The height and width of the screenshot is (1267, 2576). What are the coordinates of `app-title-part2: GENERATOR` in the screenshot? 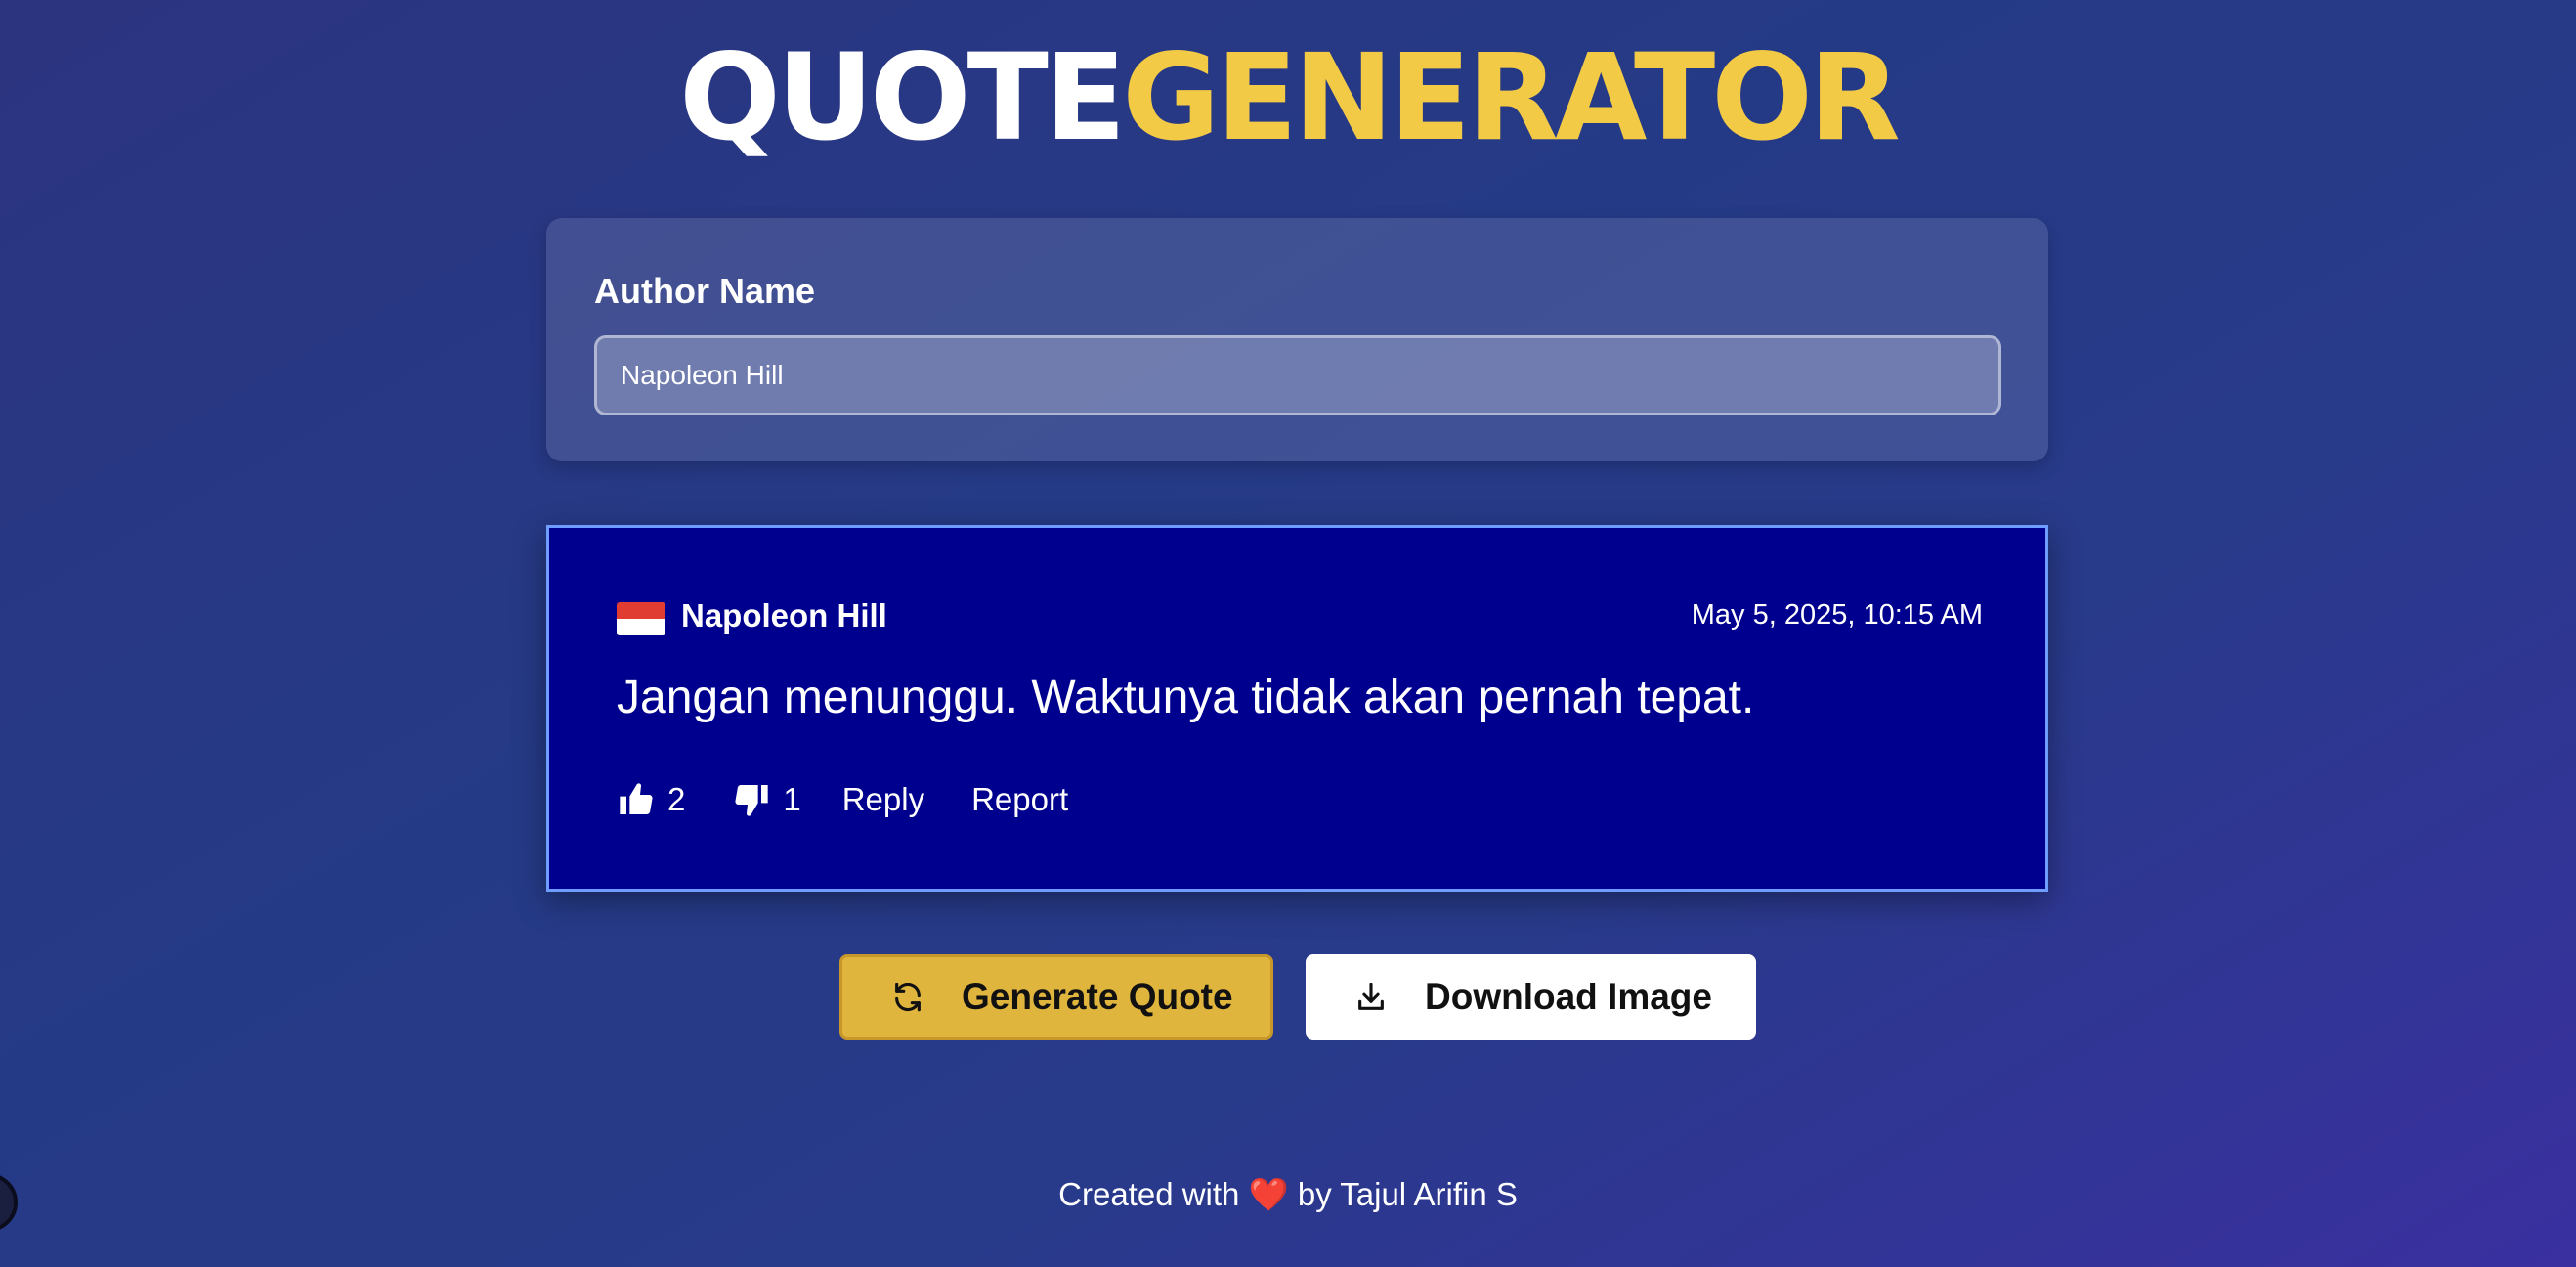 It's located at (1512, 98).